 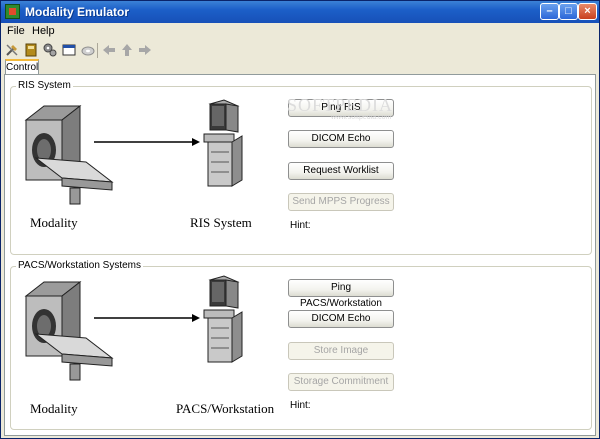 What do you see at coordinates (341, 139) in the screenshot?
I see `ris-dicom-echo-button: DICOM Echo` at bounding box center [341, 139].